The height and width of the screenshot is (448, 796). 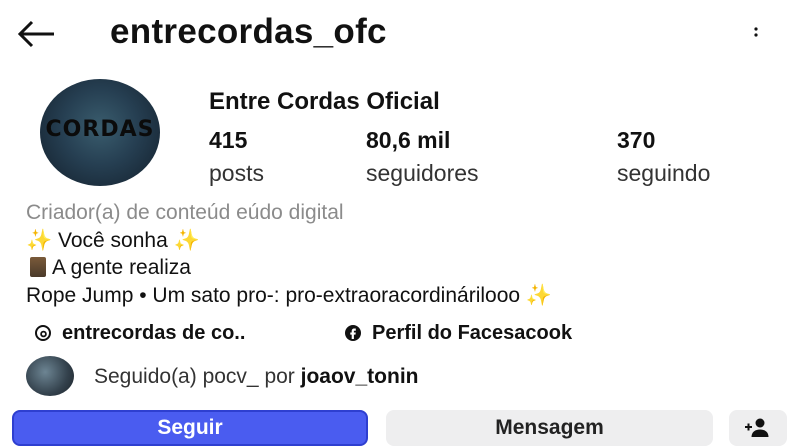 I want to click on avatar-logo-text: CORDAS, so click(x=100, y=129).